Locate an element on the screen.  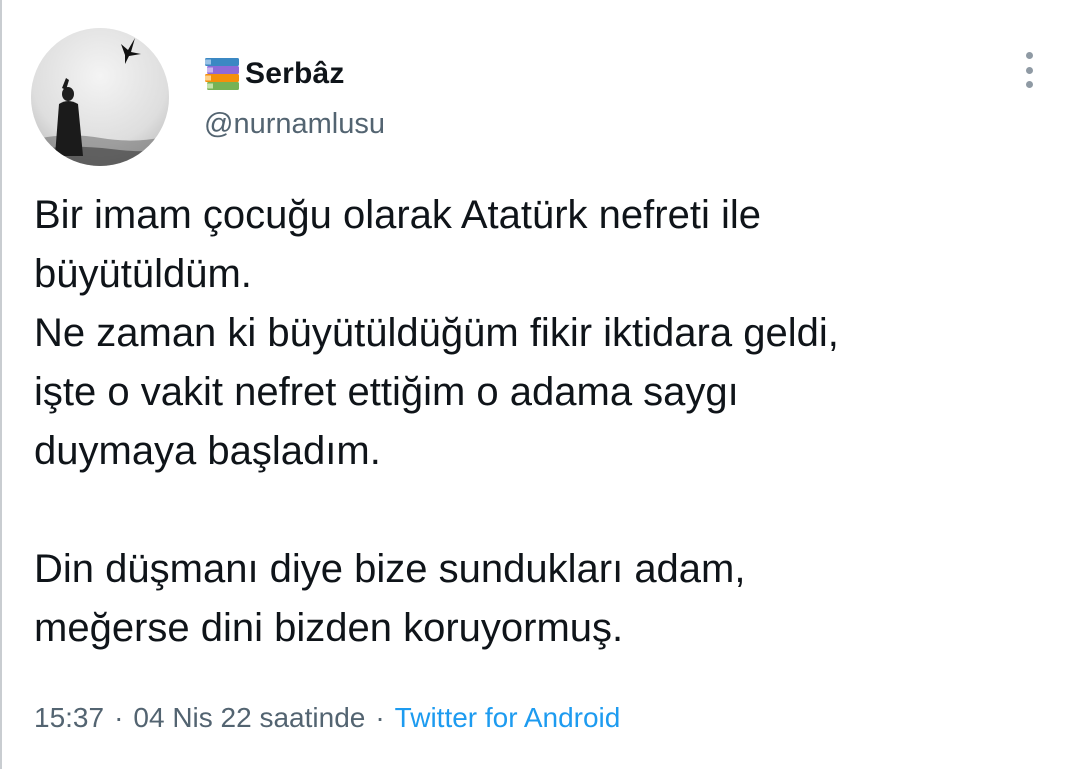
more-options-button is located at coordinates (1029, 70).